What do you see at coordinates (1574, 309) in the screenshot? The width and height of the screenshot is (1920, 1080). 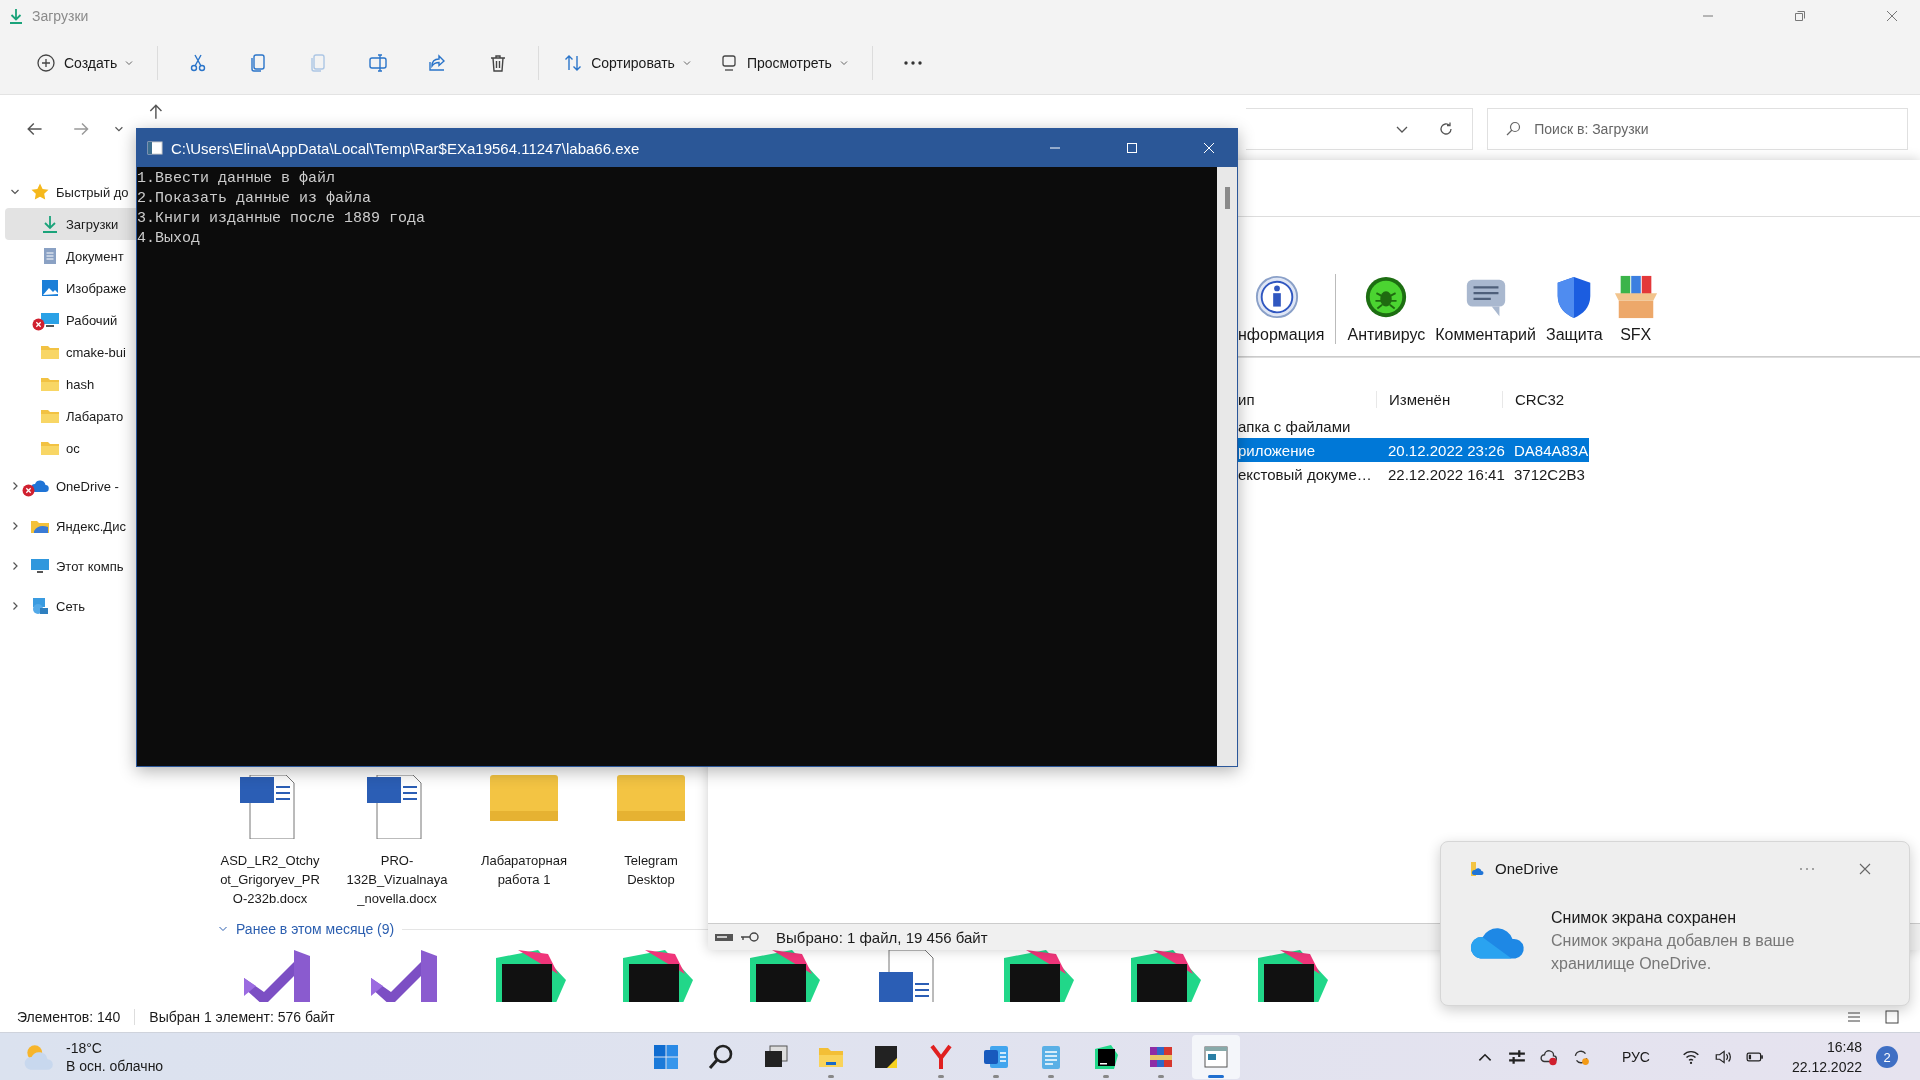 I see `protect-tool-button: Защита` at bounding box center [1574, 309].